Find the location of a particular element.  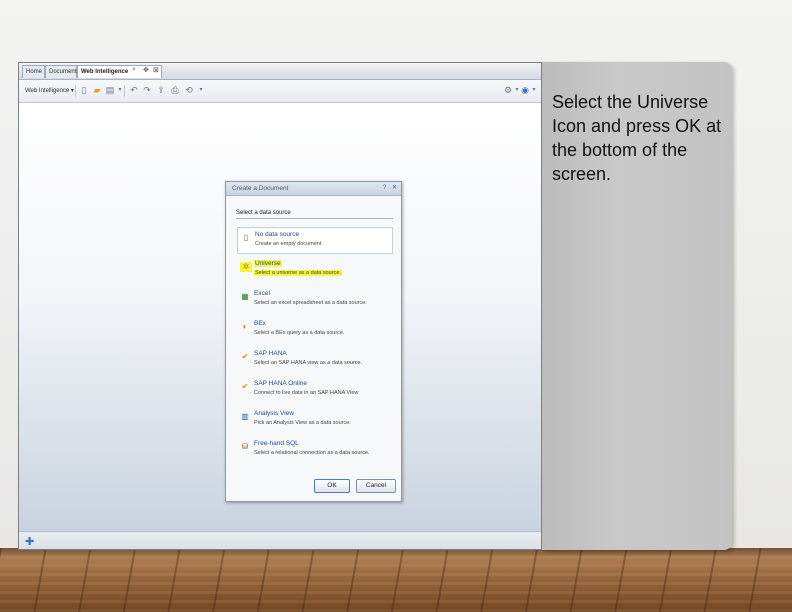

source-description: Create an empty document is located at coordinates (288, 244).